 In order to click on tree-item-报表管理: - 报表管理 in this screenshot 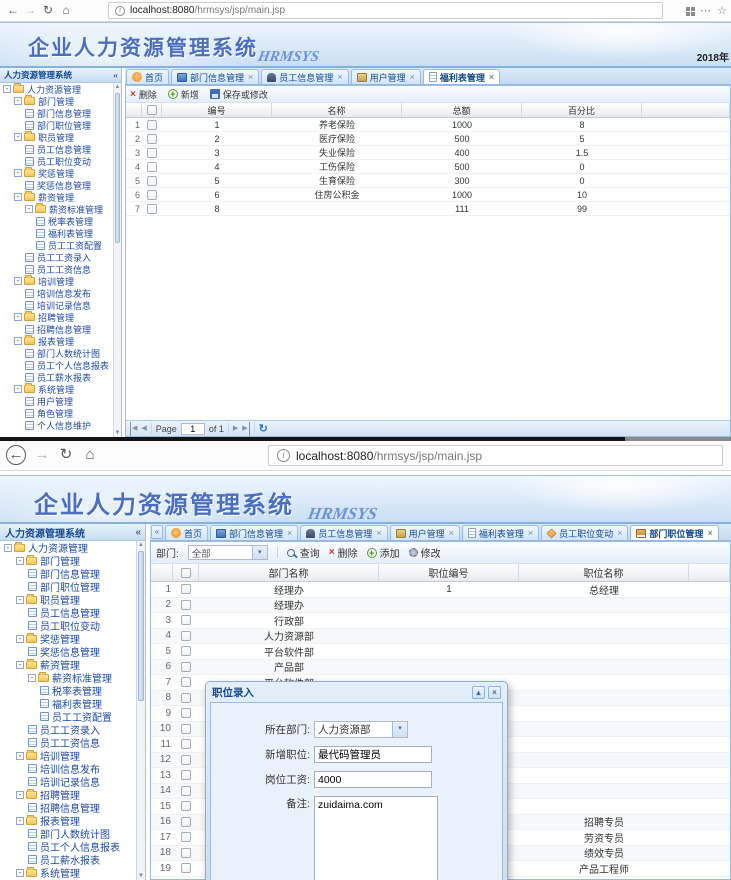, I will do `click(56, 341)`.